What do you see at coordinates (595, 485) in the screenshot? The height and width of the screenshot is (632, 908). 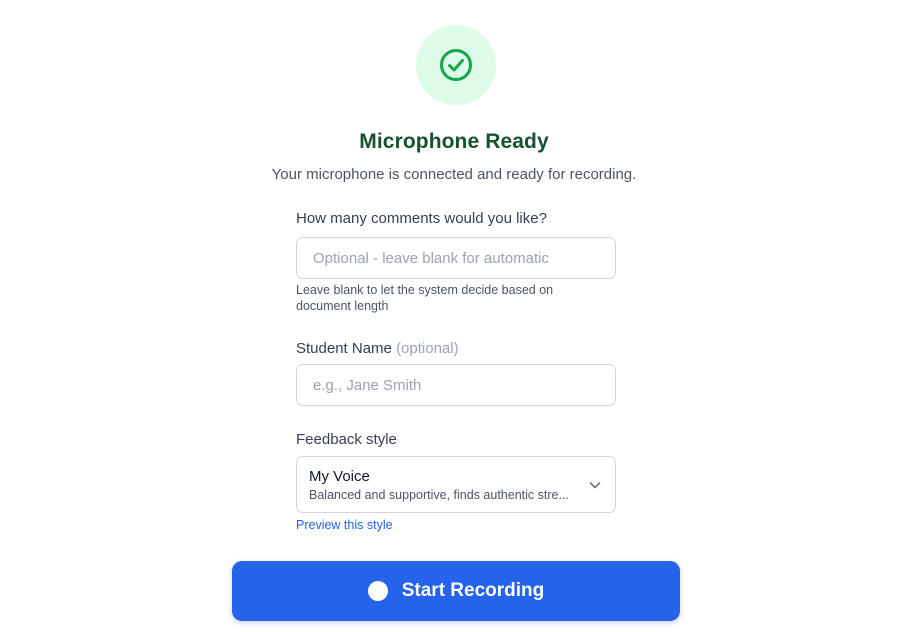 I see `chevron-down-icon` at bounding box center [595, 485].